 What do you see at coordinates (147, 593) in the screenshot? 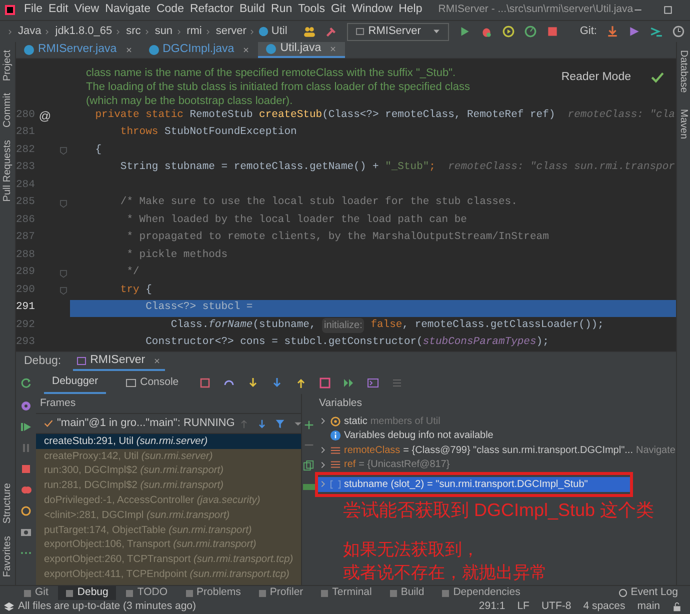
I see `tool-window-button: TODO` at bounding box center [147, 593].